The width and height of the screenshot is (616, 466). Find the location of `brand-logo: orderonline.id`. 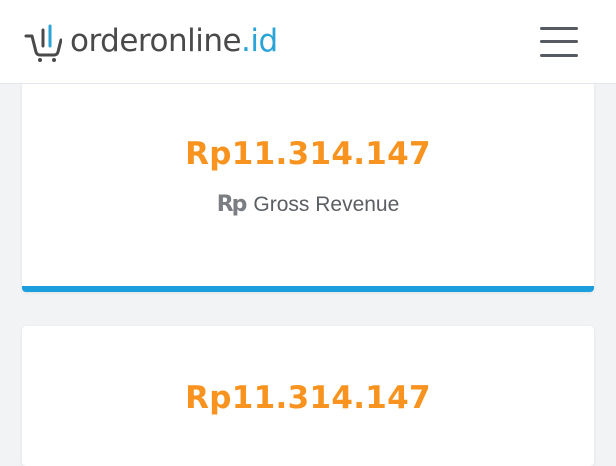

brand-logo: orderonline.id is located at coordinates (151, 42).